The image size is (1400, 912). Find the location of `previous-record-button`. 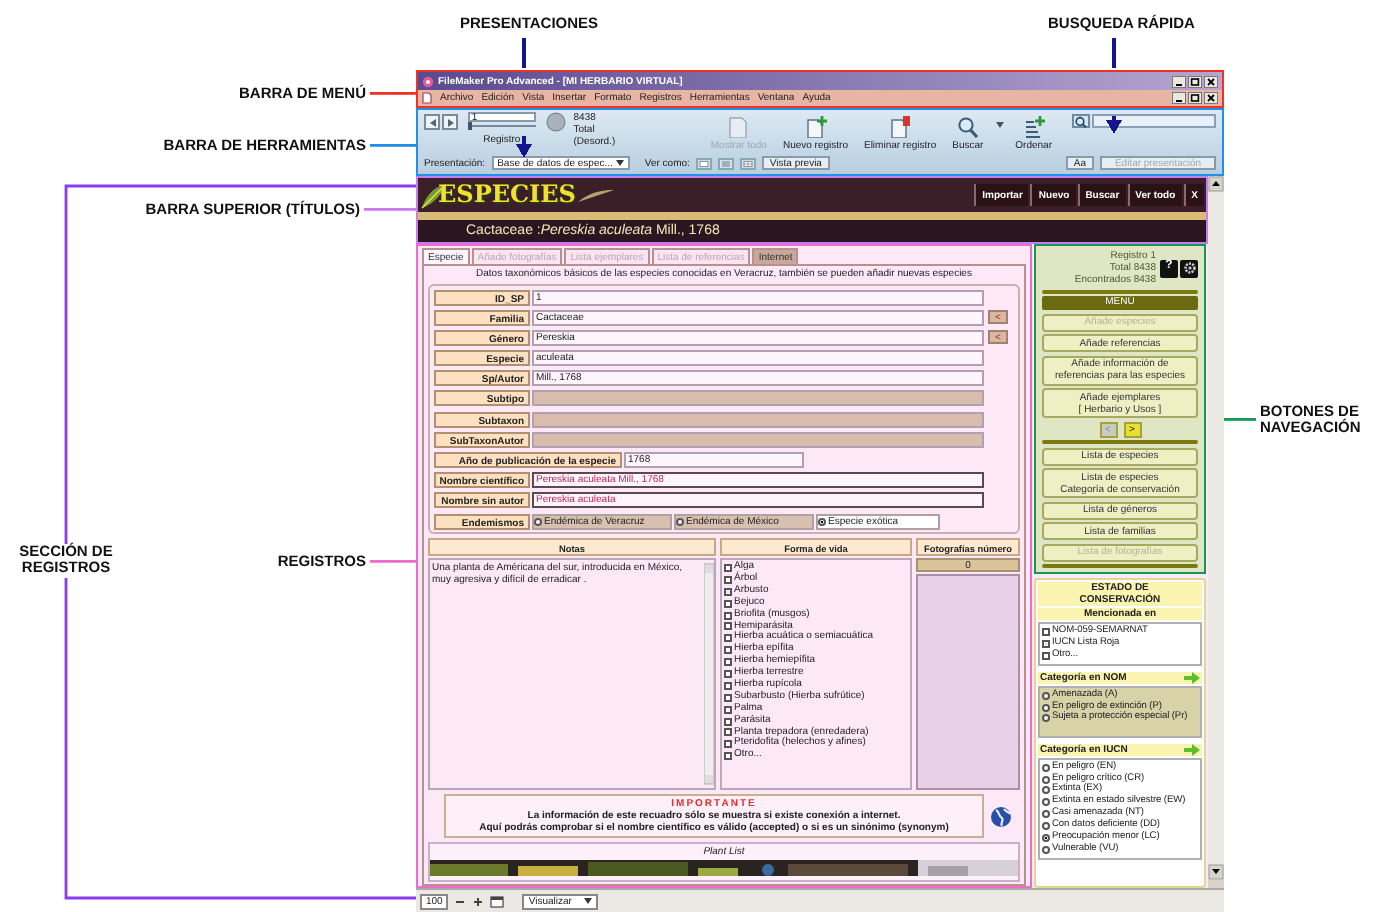

previous-record-button is located at coordinates (432, 122).